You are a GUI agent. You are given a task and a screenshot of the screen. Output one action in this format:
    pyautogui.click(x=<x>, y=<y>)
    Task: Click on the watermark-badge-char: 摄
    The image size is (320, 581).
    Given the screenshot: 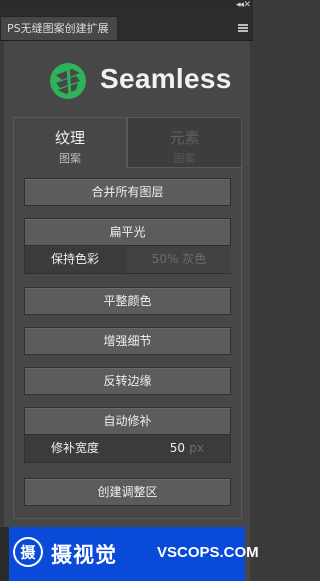 What is the action you would take?
    pyautogui.click(x=28, y=553)
    